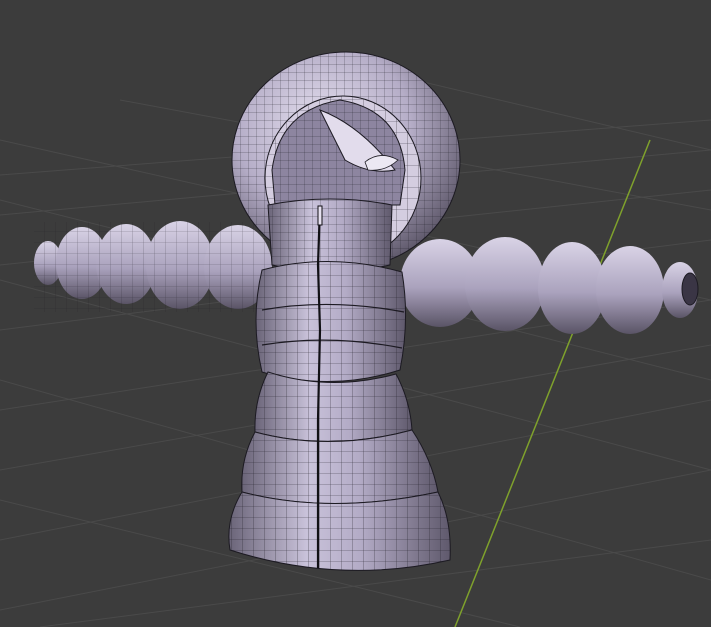  What do you see at coordinates (320, 215) in the screenshot?
I see `zipper-pull` at bounding box center [320, 215].